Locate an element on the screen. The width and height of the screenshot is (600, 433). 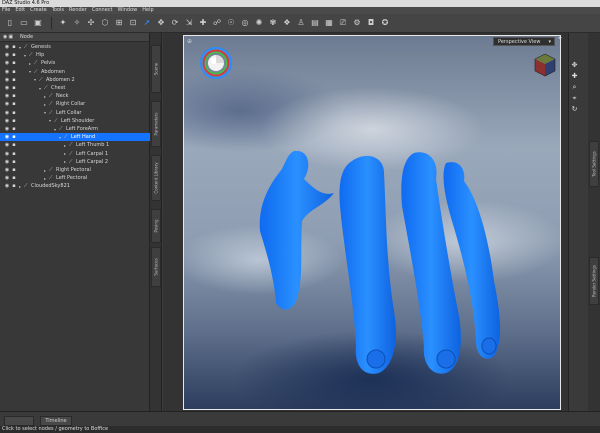
viewport-menu-icon: ⊕ is located at coordinates (191, 42).